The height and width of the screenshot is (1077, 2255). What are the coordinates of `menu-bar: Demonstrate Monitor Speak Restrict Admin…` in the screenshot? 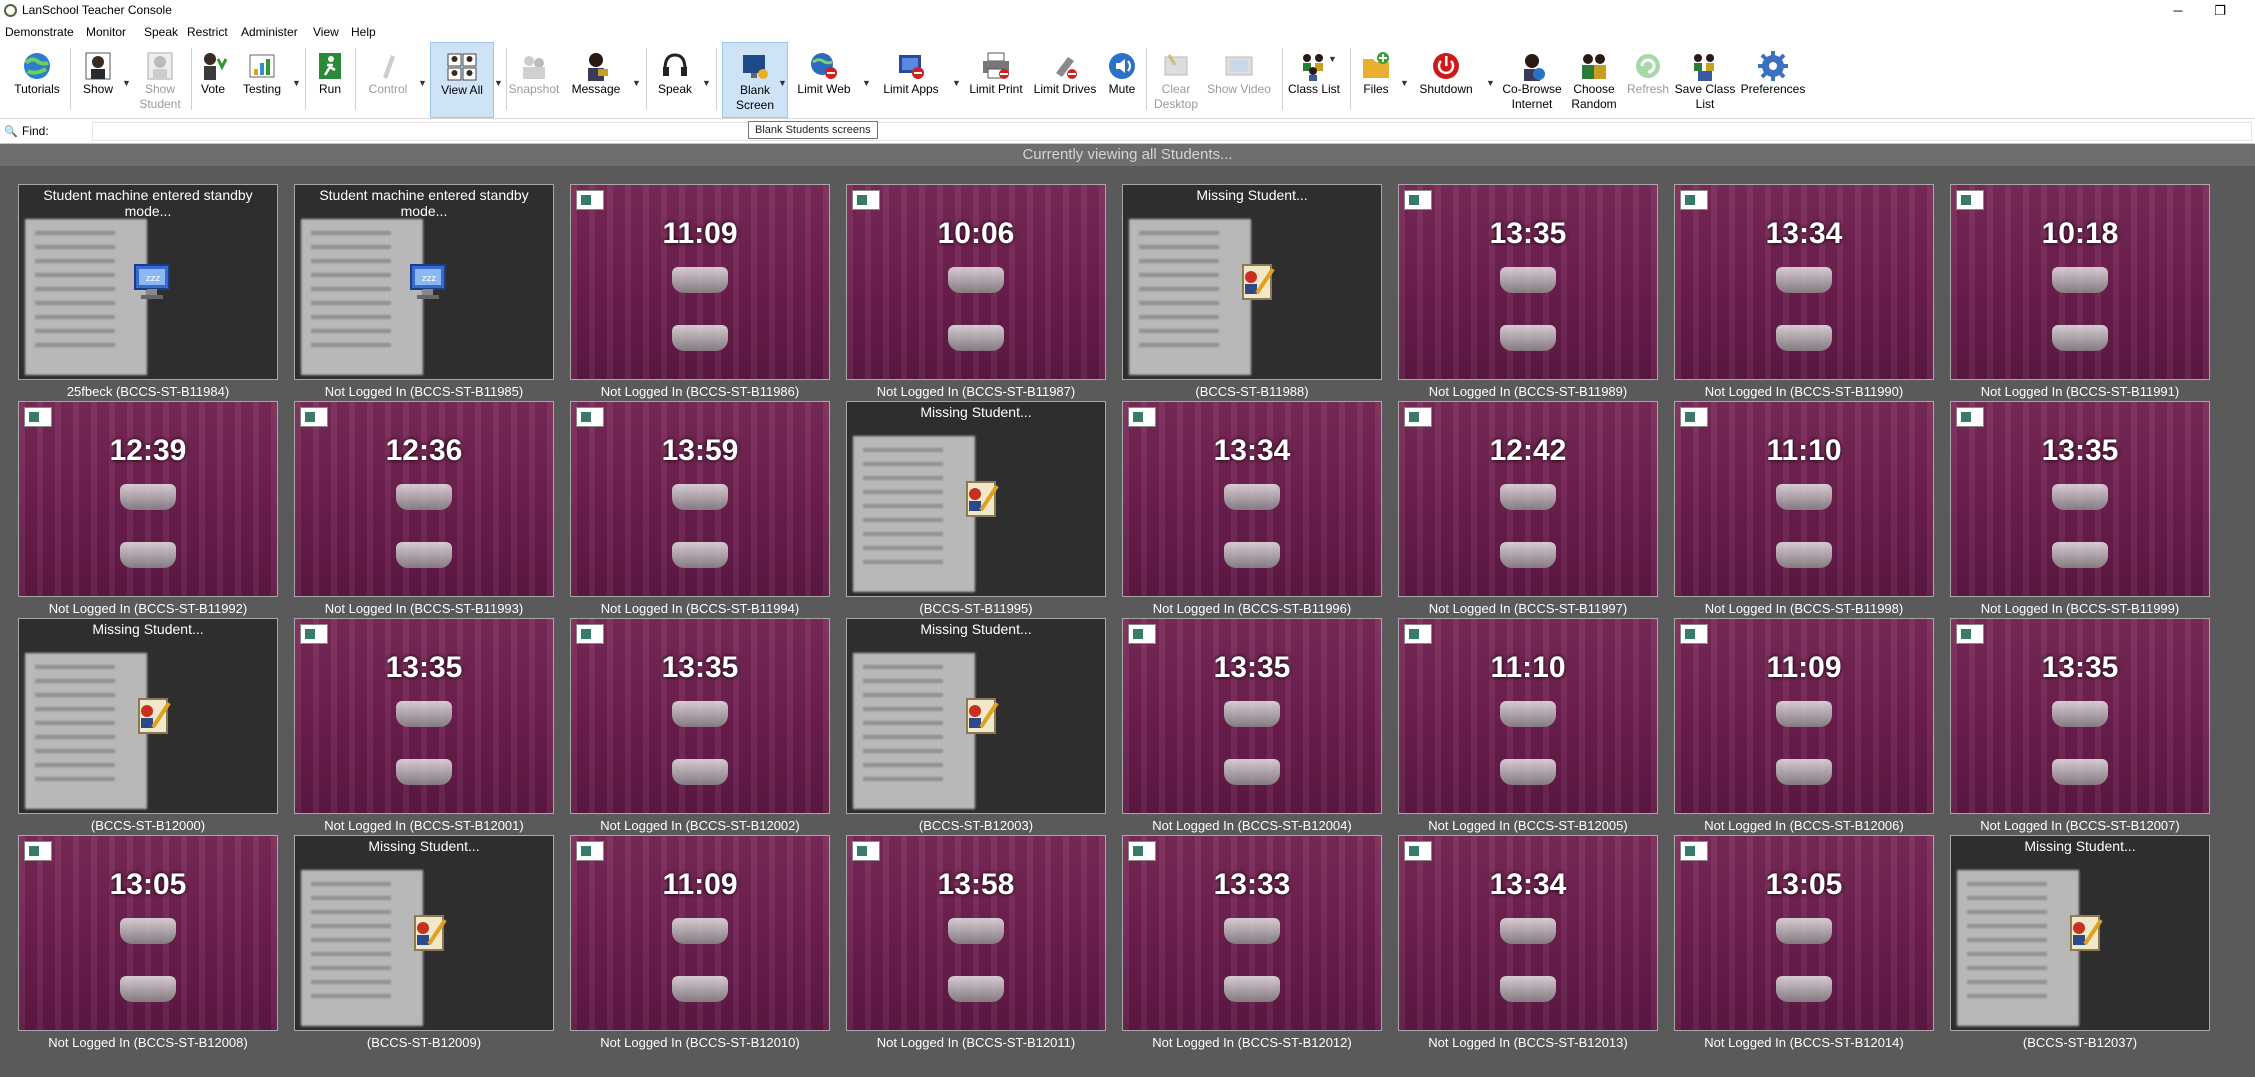 It's located at (1127, 32).